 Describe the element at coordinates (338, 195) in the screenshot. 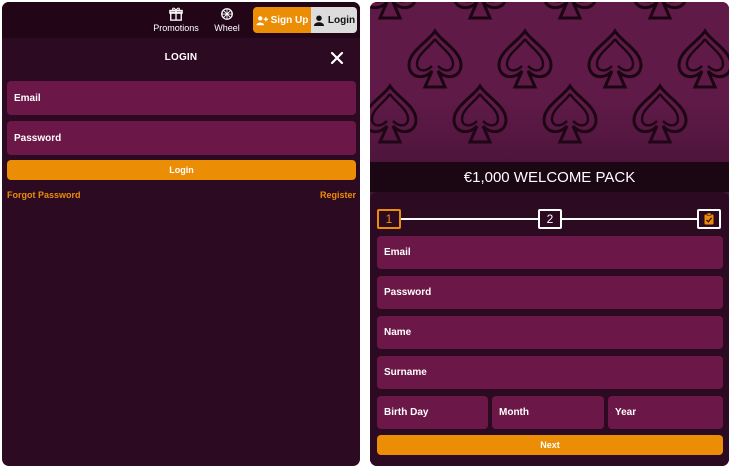

I see `register-link: Register` at that location.